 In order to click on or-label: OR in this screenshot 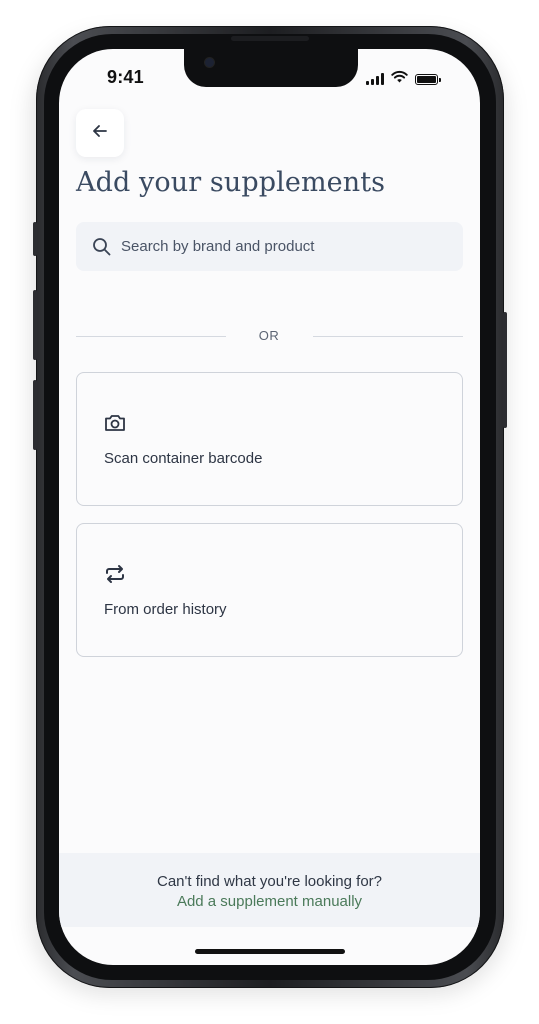, I will do `click(269, 335)`.